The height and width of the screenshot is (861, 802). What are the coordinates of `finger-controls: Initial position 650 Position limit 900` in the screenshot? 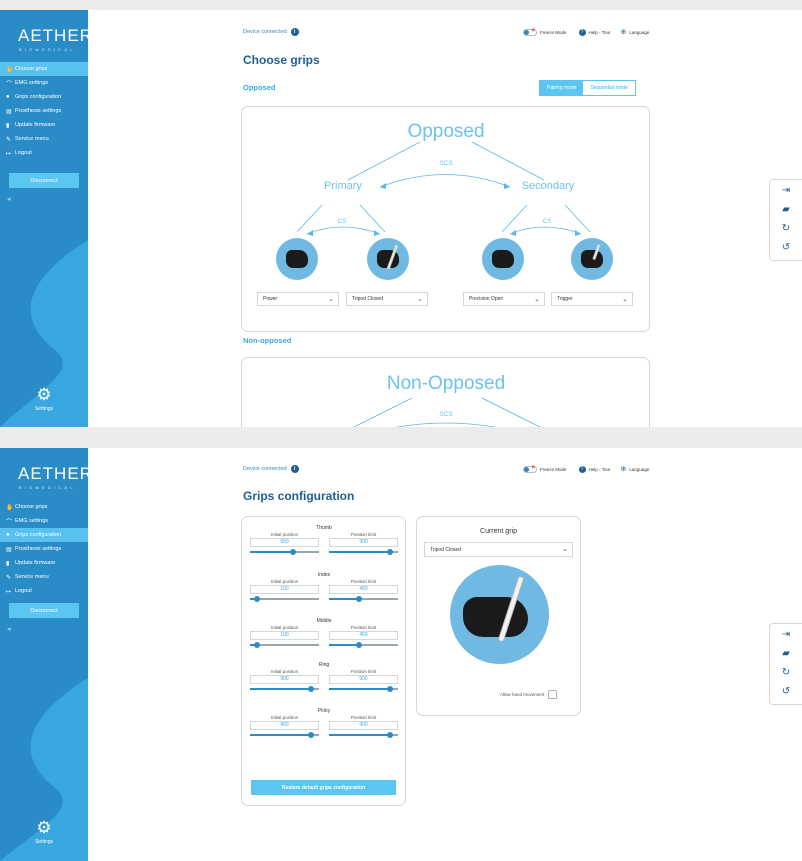 It's located at (324, 544).